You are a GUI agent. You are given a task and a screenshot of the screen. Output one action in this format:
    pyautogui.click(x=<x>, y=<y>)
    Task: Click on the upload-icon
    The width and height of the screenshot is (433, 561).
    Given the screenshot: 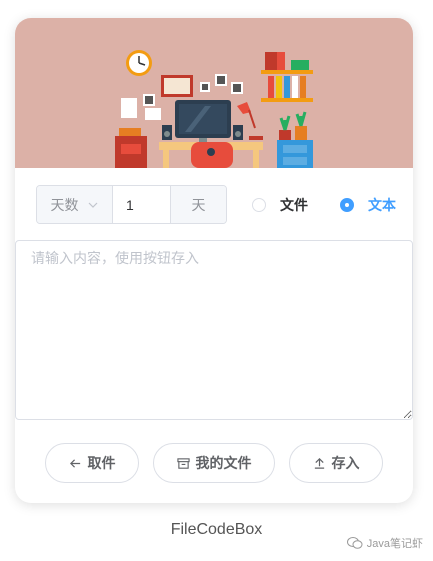 What is the action you would take?
    pyautogui.click(x=319, y=463)
    